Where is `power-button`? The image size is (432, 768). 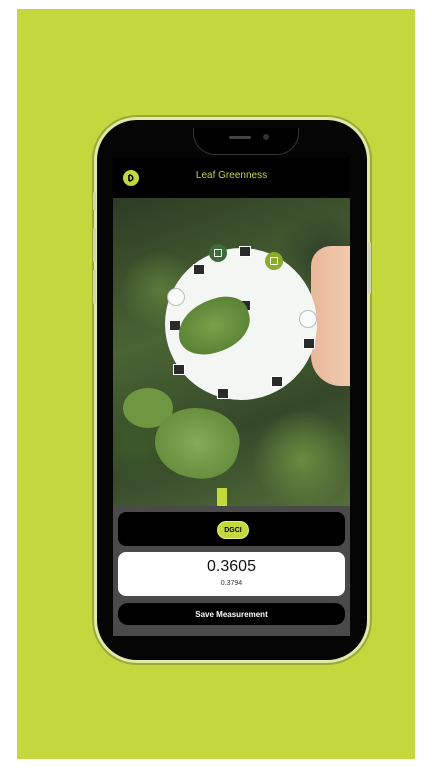
power-button is located at coordinates (369, 268).